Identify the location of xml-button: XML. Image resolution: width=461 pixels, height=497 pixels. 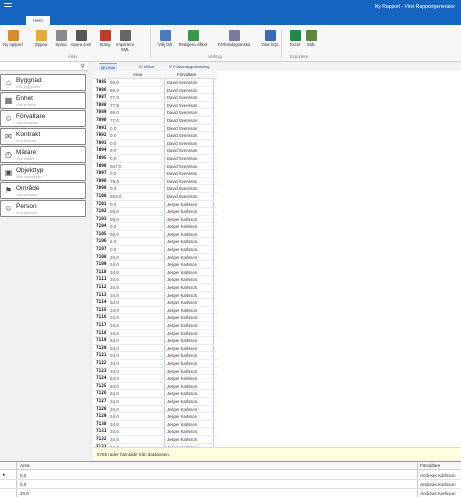
(311, 40).